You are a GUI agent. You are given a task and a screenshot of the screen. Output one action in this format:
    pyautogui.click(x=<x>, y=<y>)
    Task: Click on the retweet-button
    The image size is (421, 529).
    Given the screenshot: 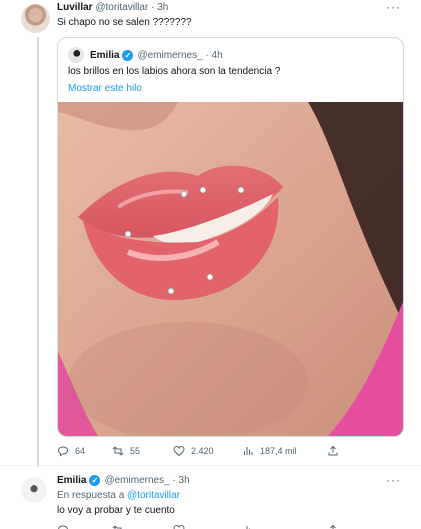 What is the action you would take?
    pyautogui.click(x=118, y=526)
    